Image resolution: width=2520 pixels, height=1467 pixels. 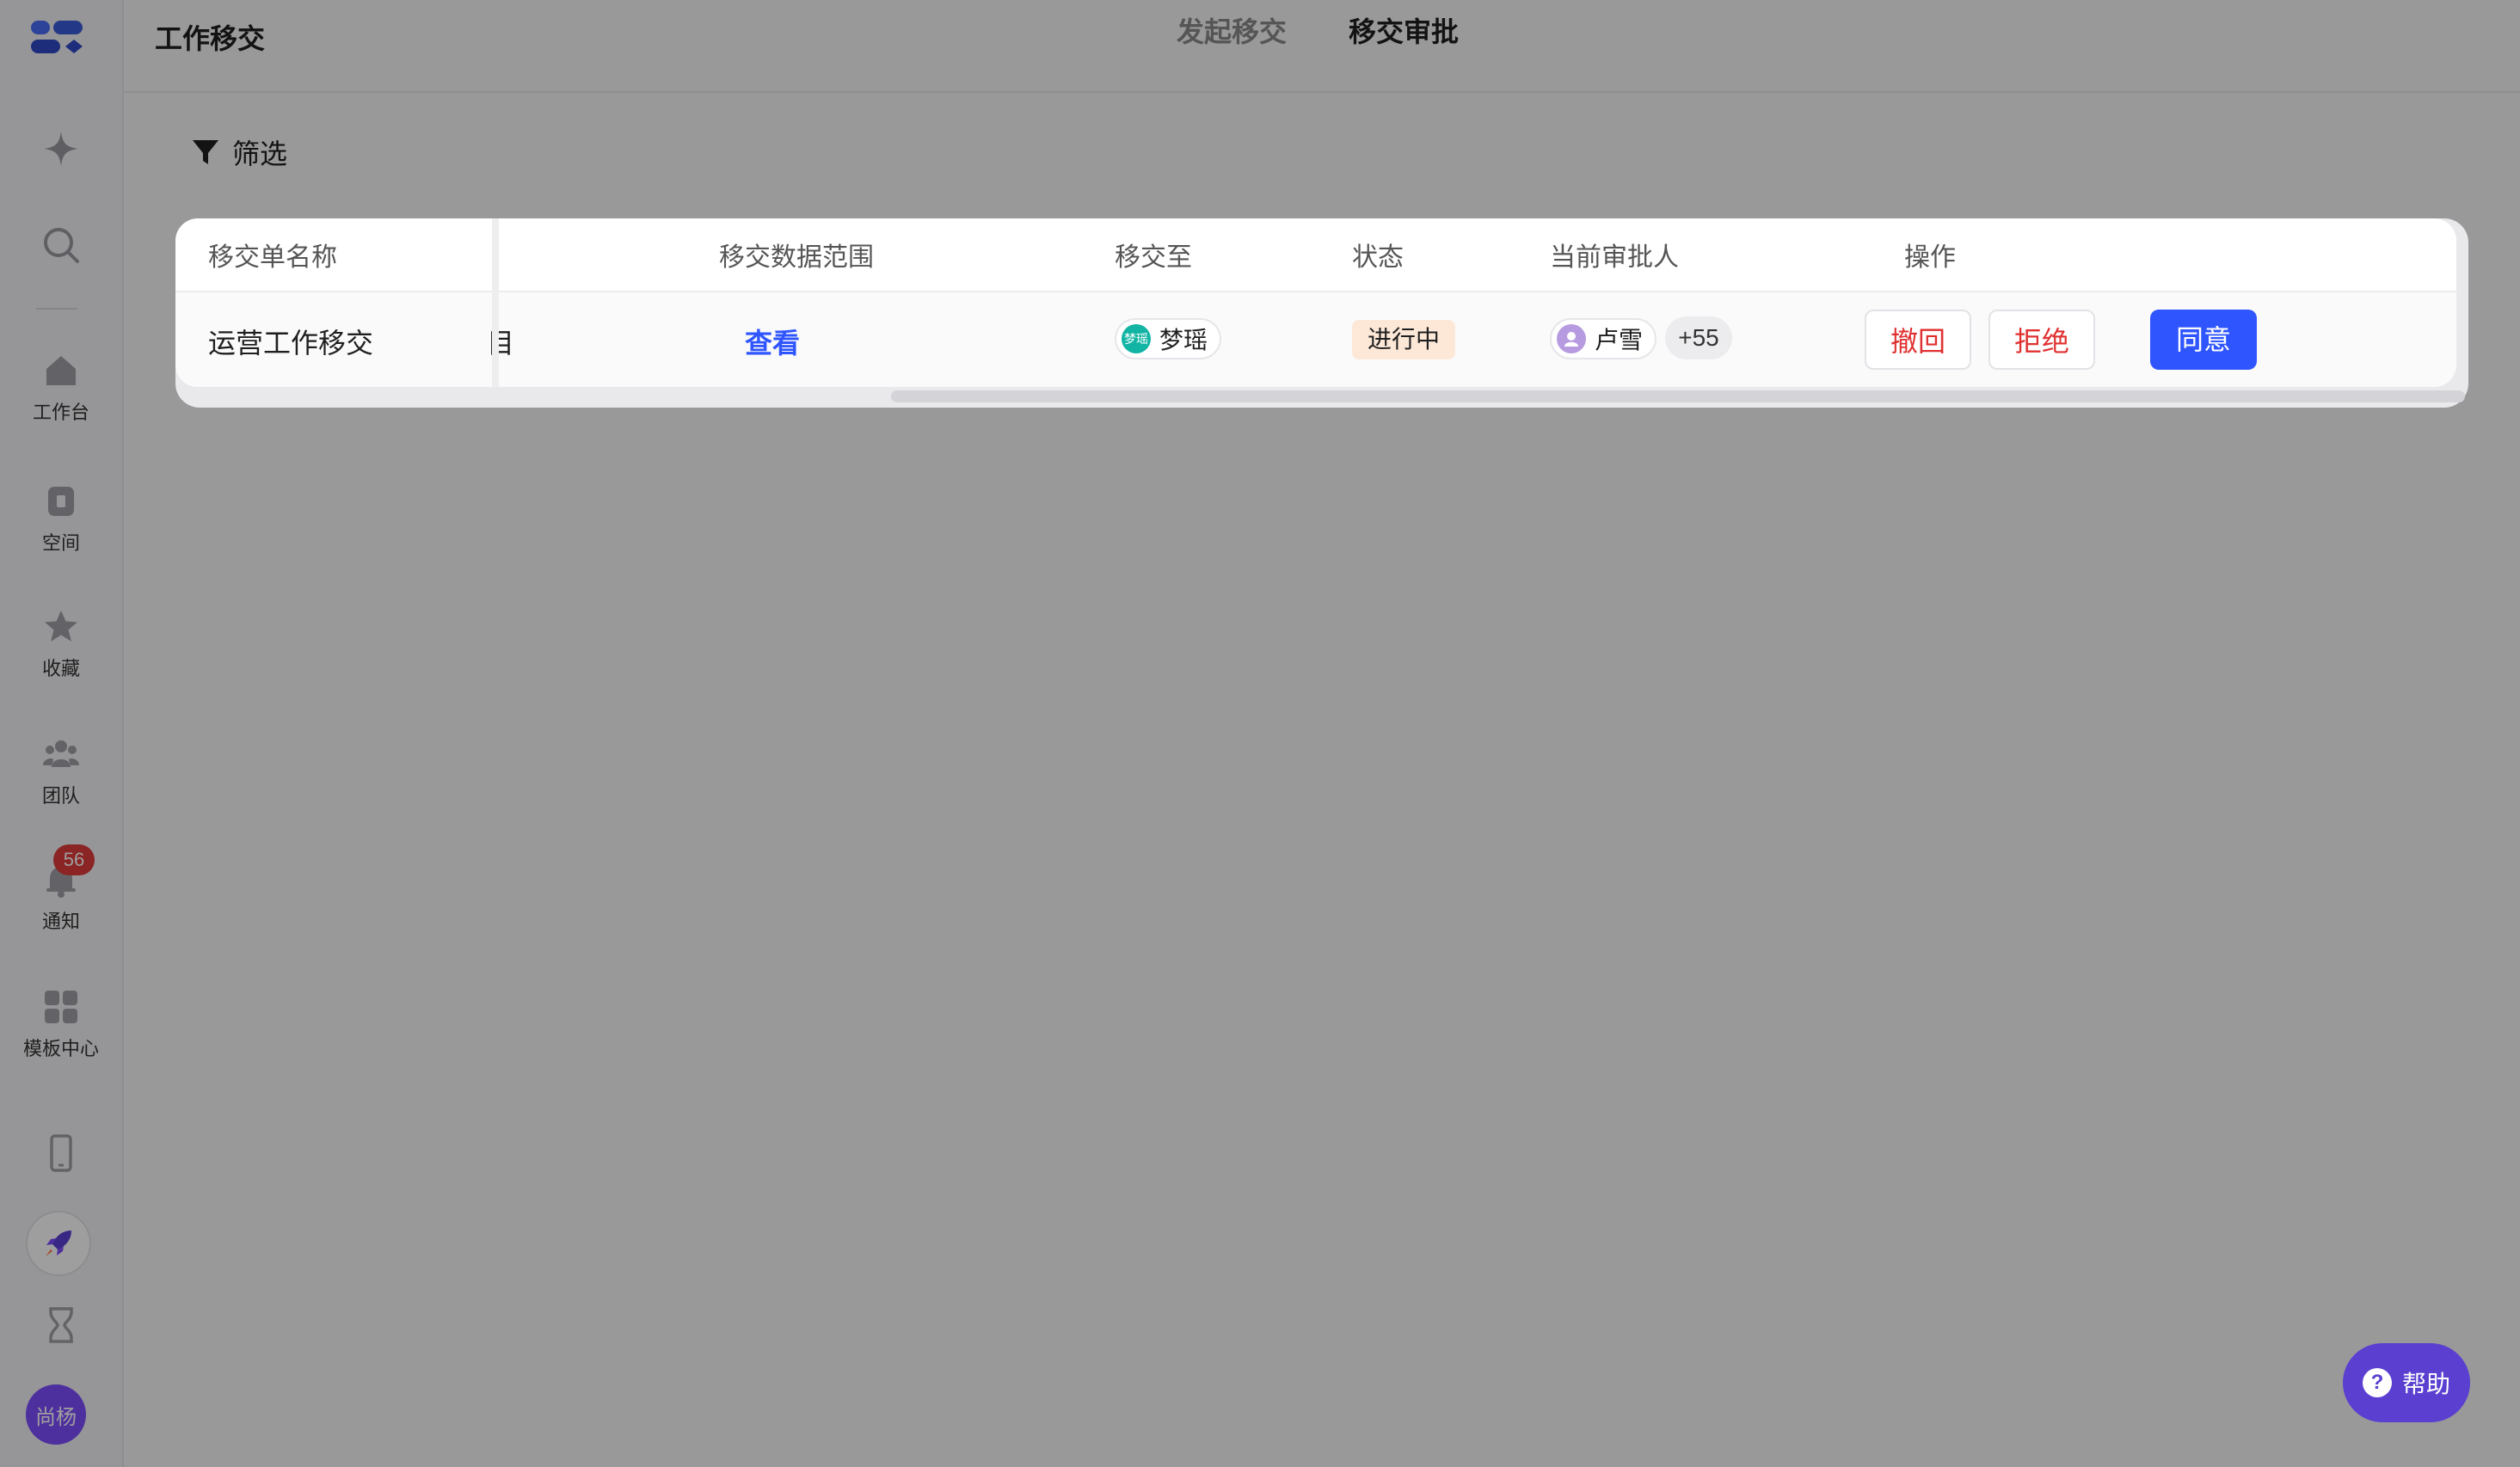 I want to click on sidebar-item-label: 通知, so click(x=61, y=921).